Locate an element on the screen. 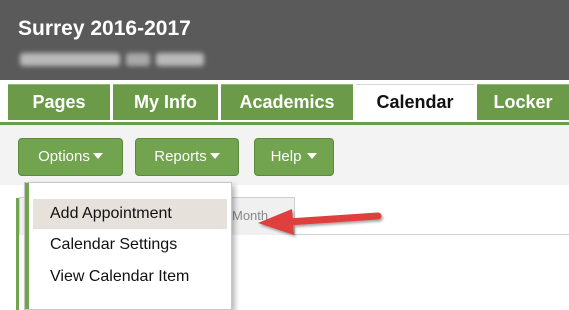  reports-button: Reports is located at coordinates (187, 157).